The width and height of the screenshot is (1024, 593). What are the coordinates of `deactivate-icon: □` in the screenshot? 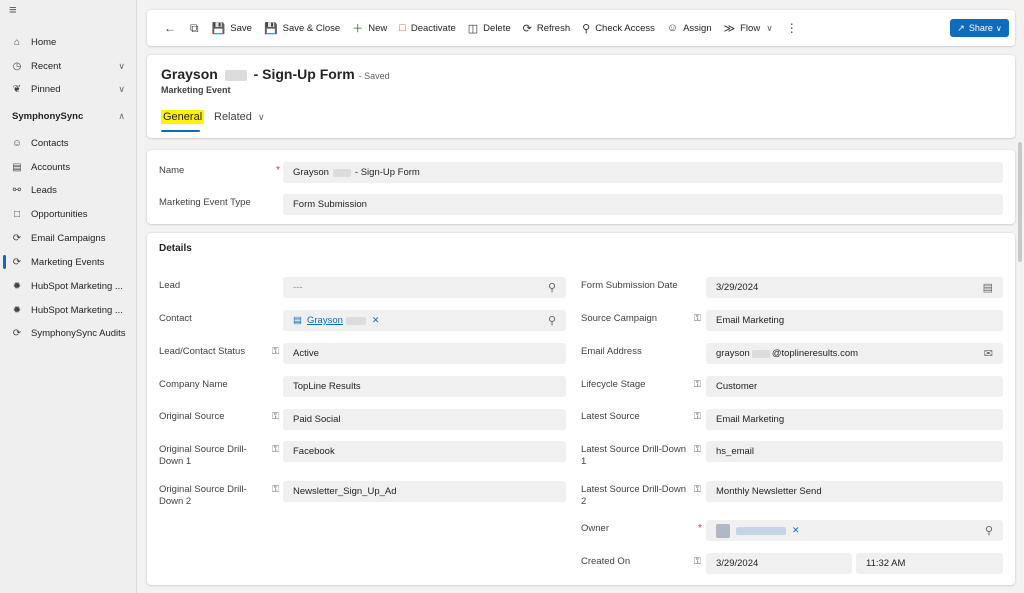 It's located at (402, 28).